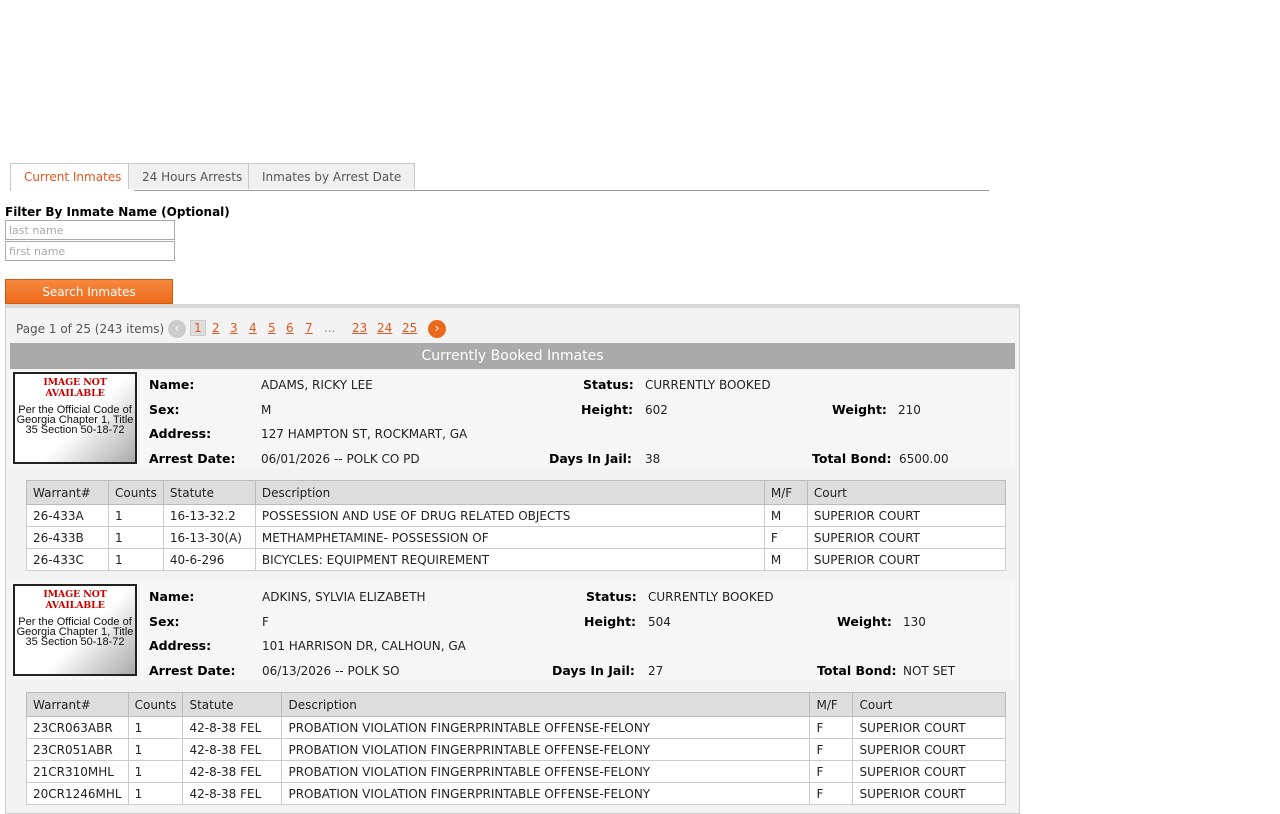 The width and height of the screenshot is (1280, 814). I want to click on filter-label: Filter By Inmate Name (Optional), so click(117, 212).